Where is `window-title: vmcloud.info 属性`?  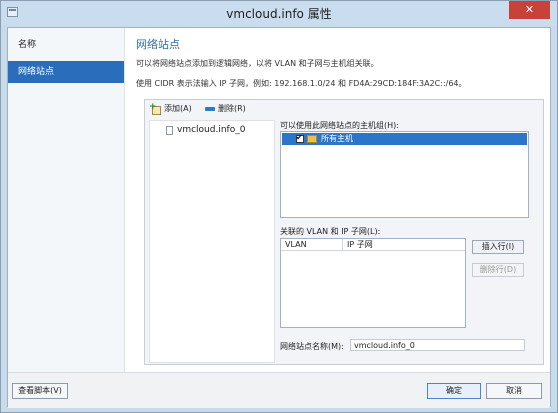
window-title: vmcloud.info 属性 is located at coordinates (279, 14).